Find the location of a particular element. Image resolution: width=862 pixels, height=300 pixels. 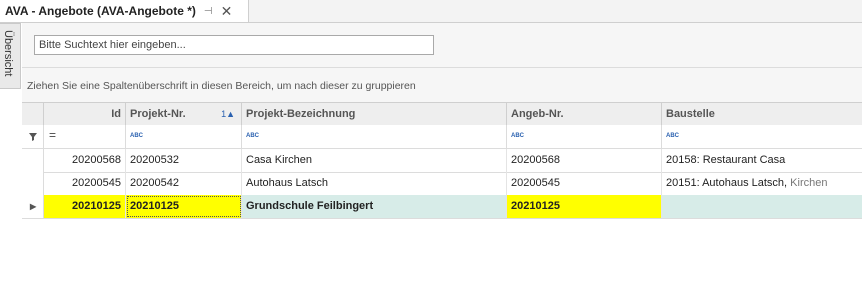

overview-side-tab: Übersicht is located at coordinates (10, 56).